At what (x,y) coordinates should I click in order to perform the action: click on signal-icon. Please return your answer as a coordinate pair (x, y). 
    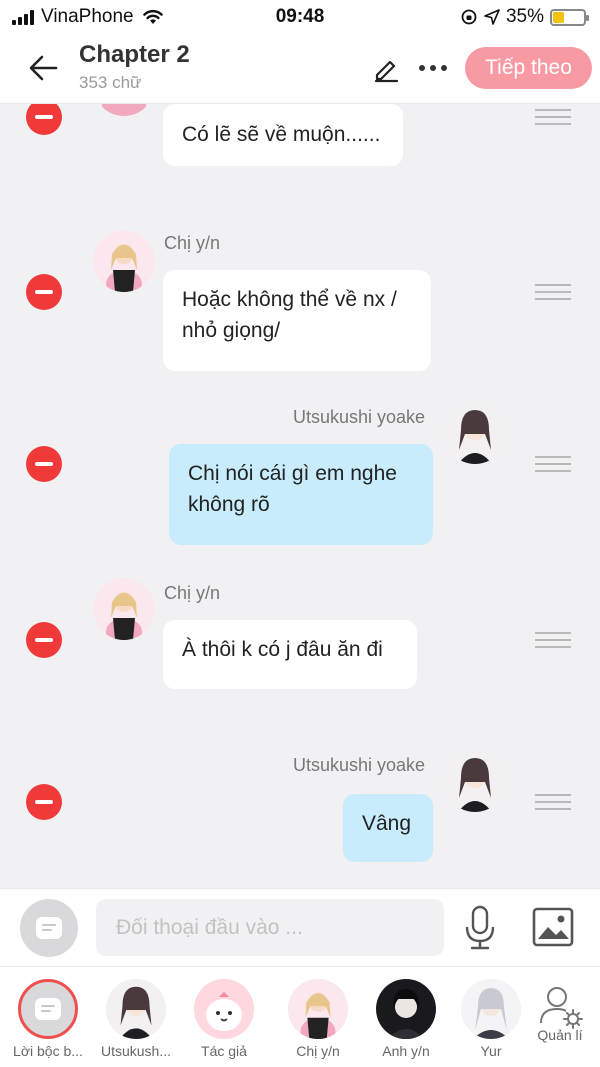
    Looking at the image, I should click on (23, 17).